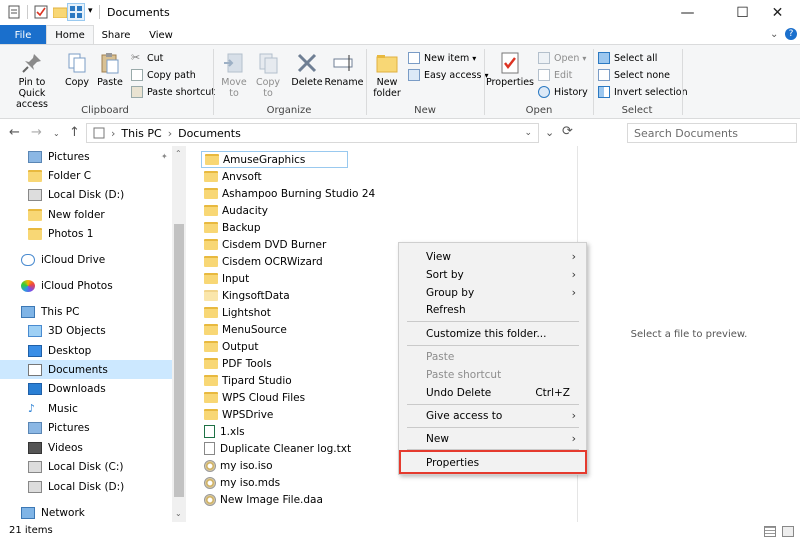  Describe the element at coordinates (492, 274) in the screenshot. I see `menu-item-sort-by: Sort by ›` at that location.